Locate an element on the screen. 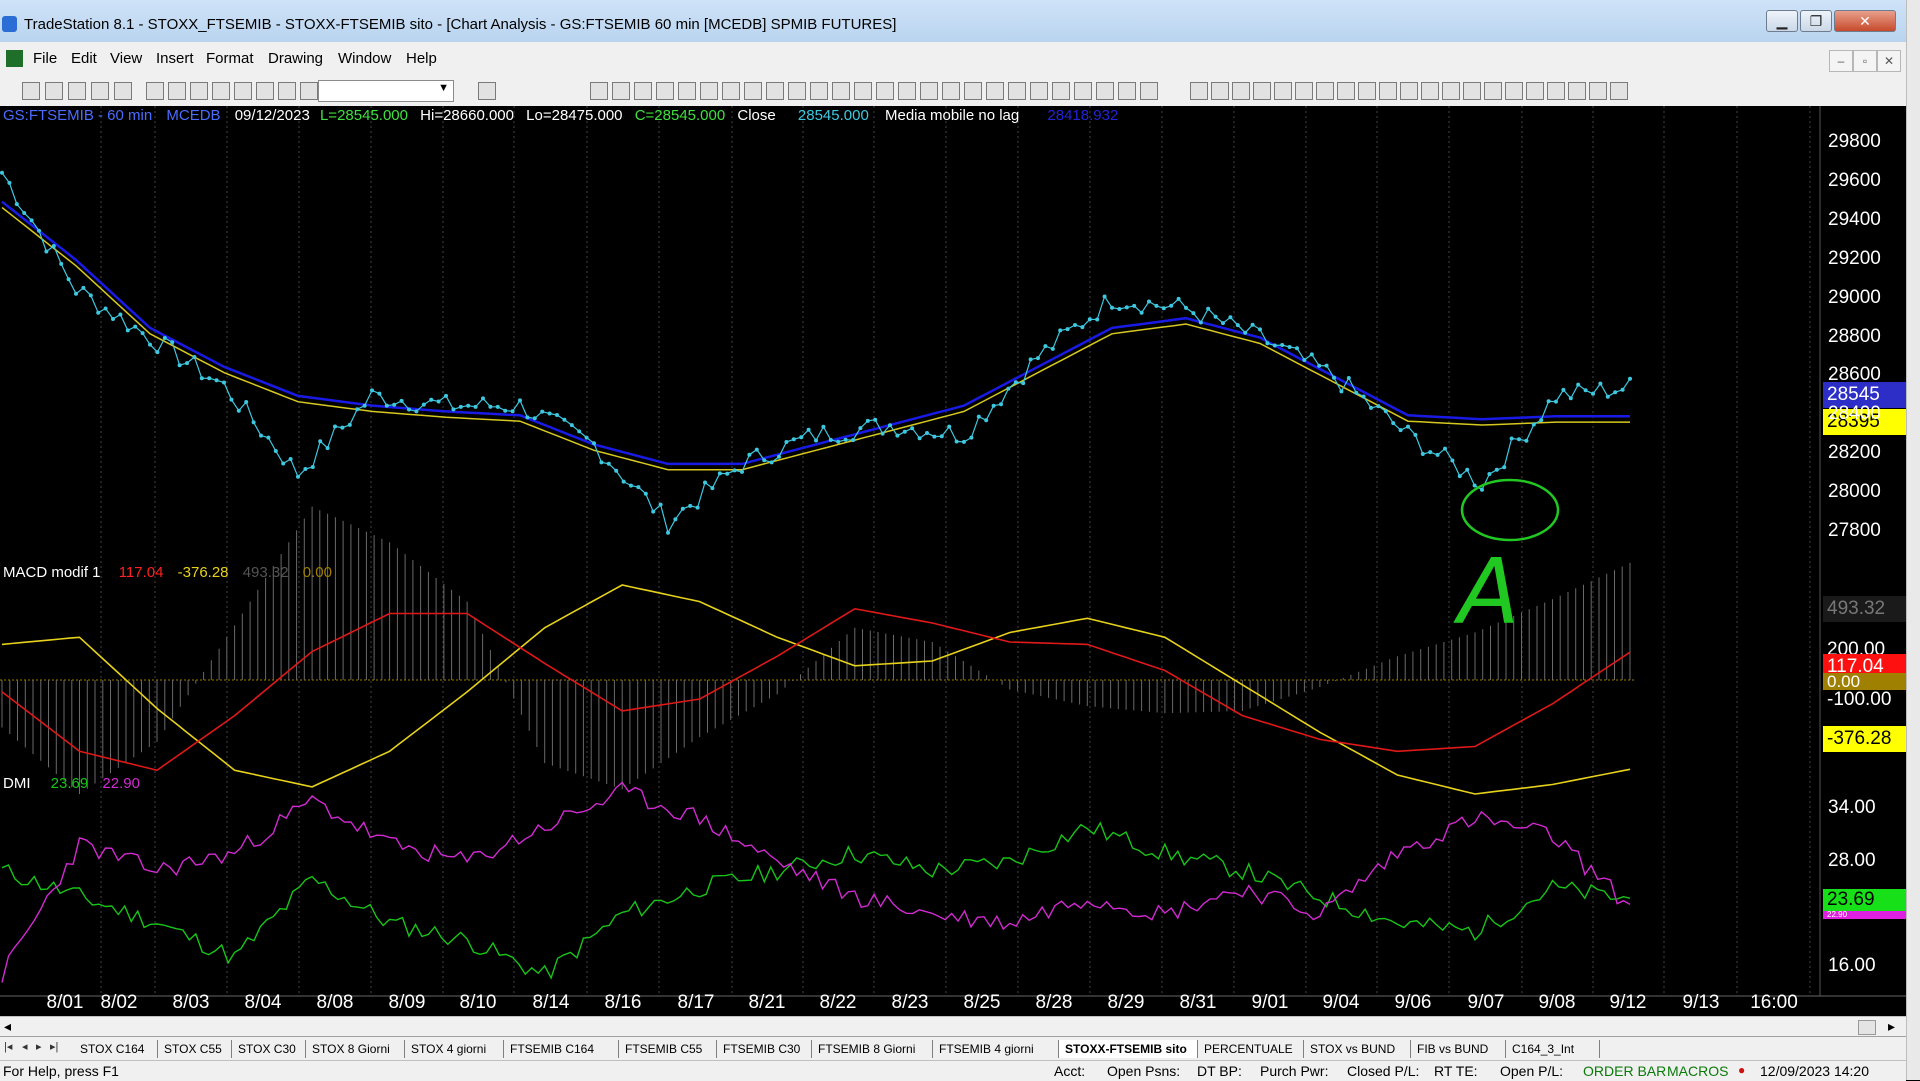 This screenshot has width=1920, height=1081. window-minimize-button: ▁ is located at coordinates (1782, 21).